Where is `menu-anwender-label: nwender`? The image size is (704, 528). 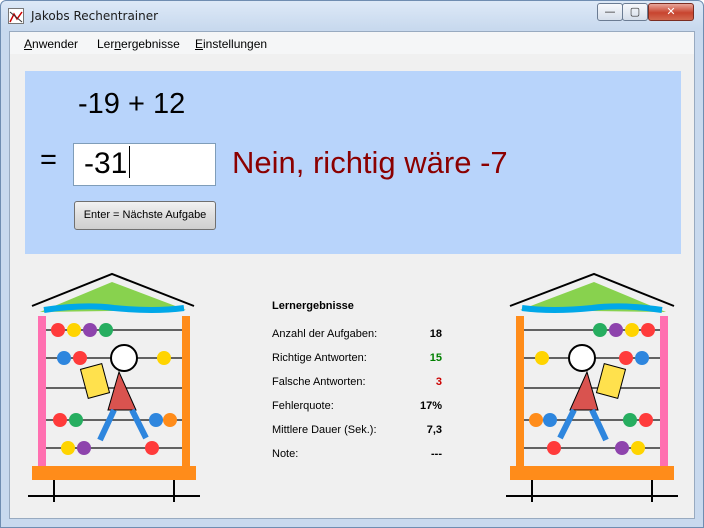
menu-anwender-label: nwender is located at coordinates (55, 44).